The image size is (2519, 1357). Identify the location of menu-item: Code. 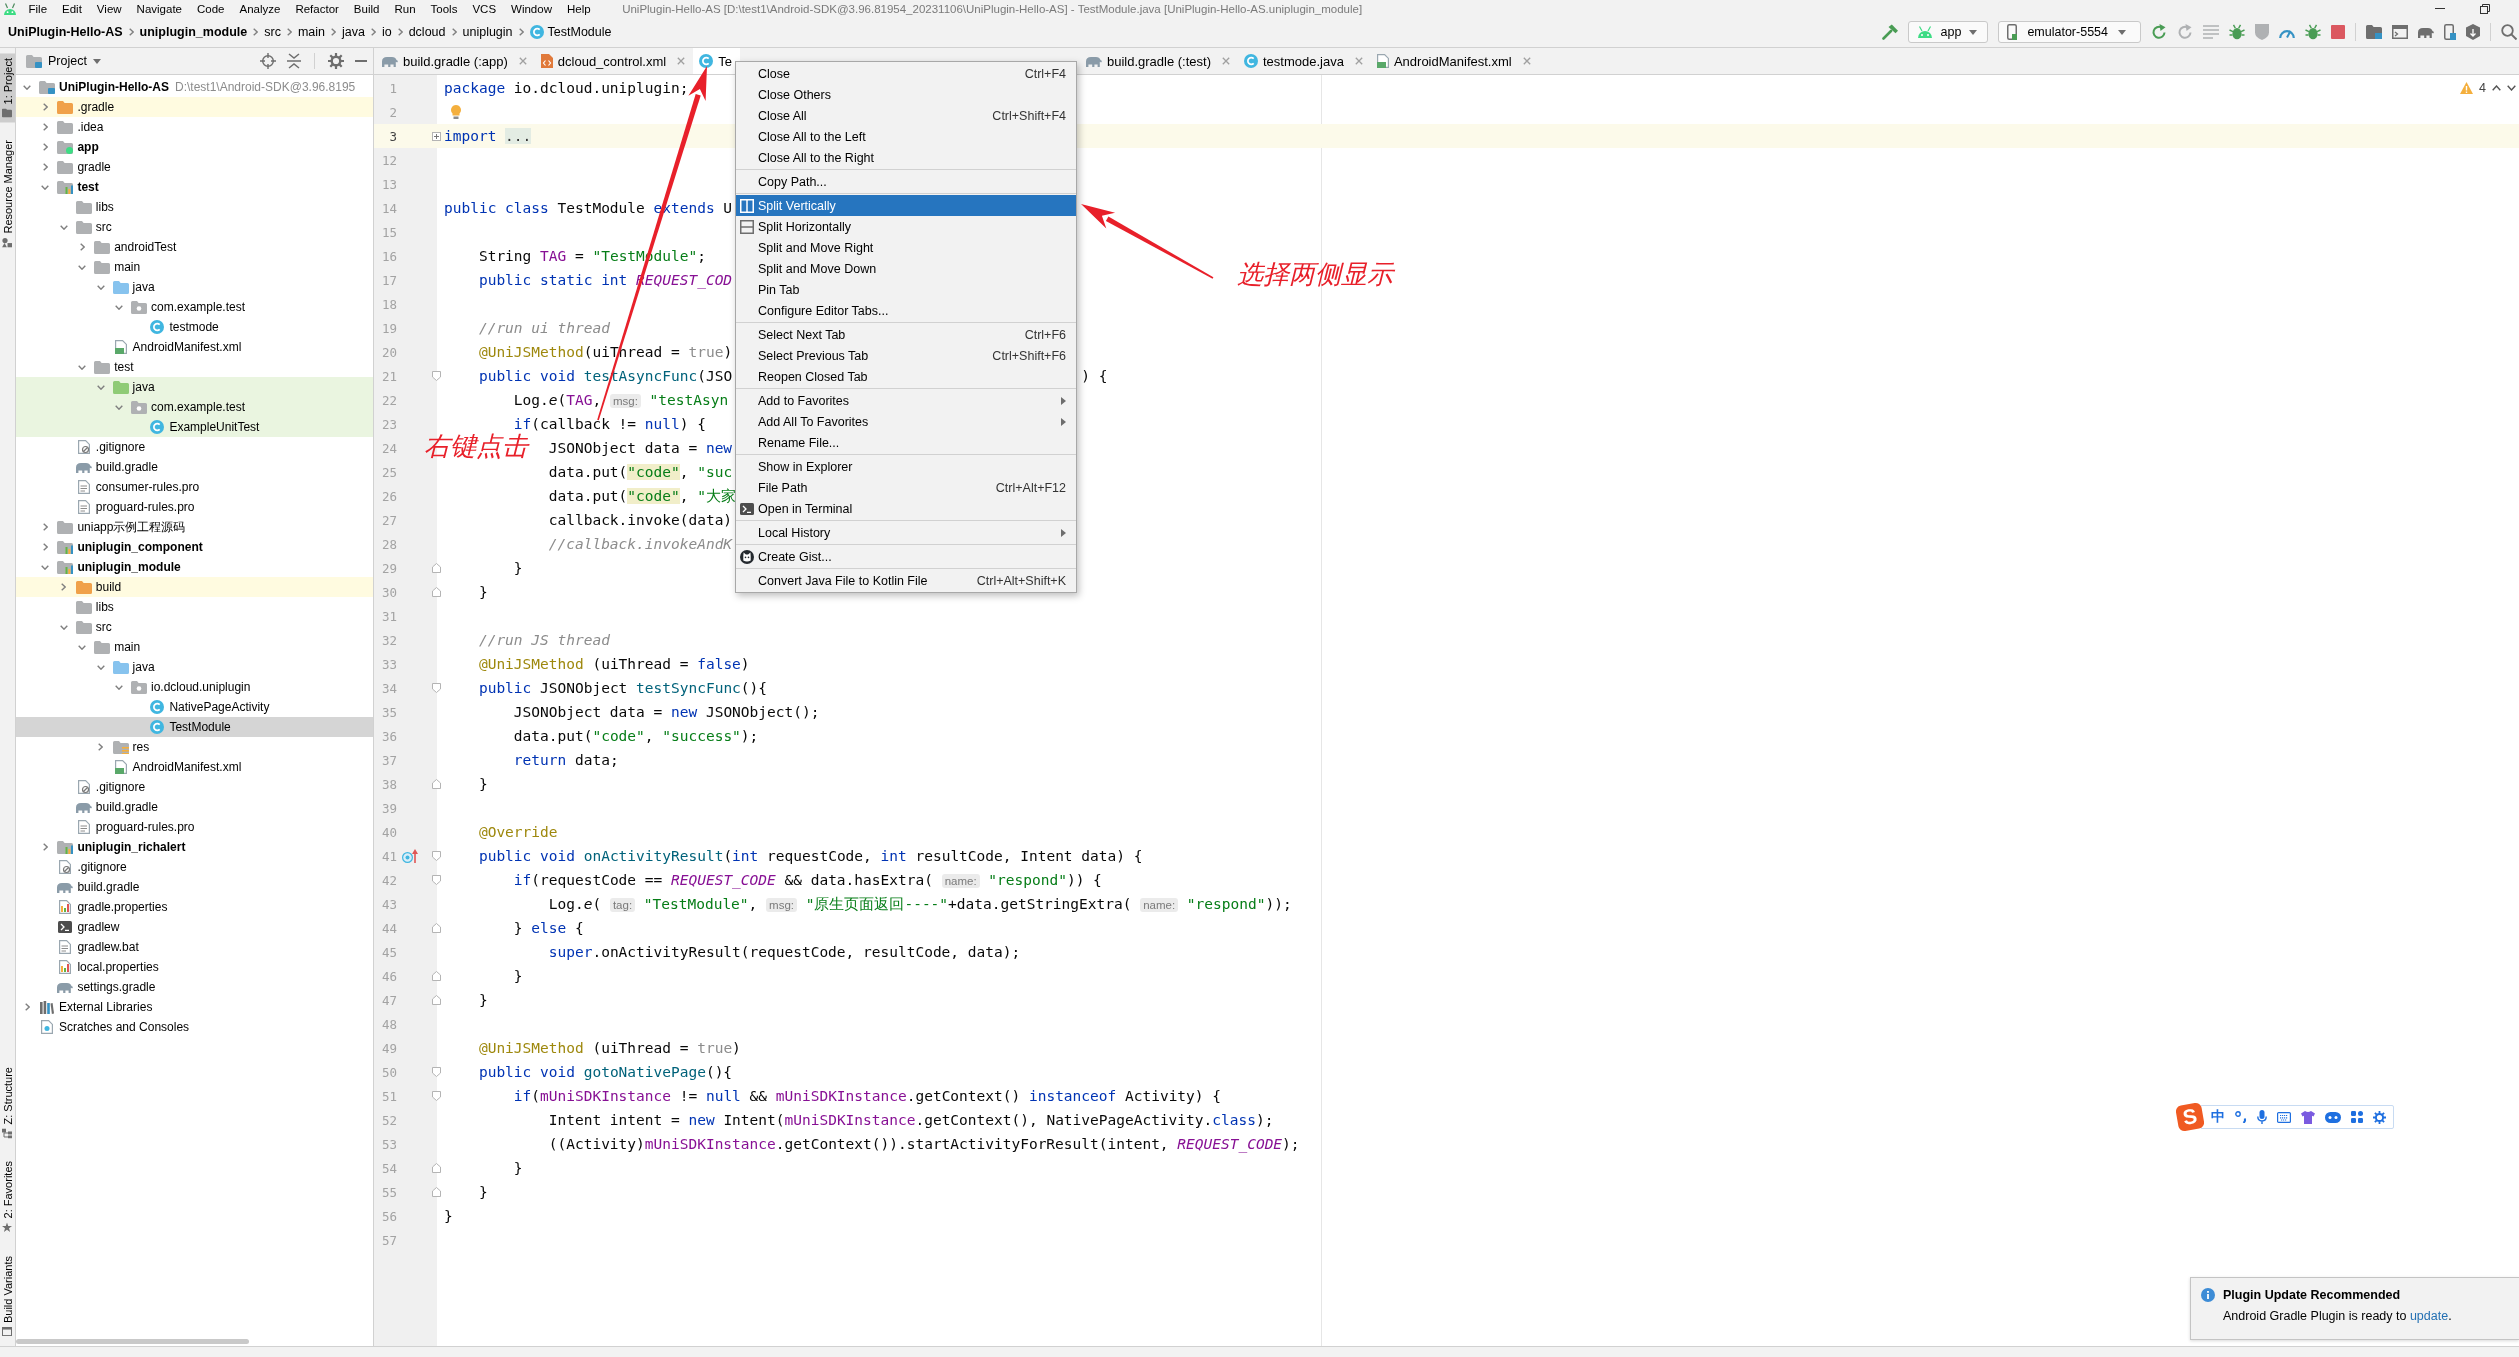
(210, 8).